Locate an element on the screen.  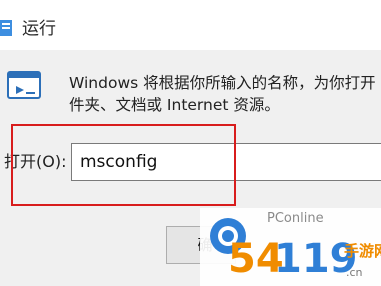
open-label: 打开(O): is located at coordinates (35, 161).